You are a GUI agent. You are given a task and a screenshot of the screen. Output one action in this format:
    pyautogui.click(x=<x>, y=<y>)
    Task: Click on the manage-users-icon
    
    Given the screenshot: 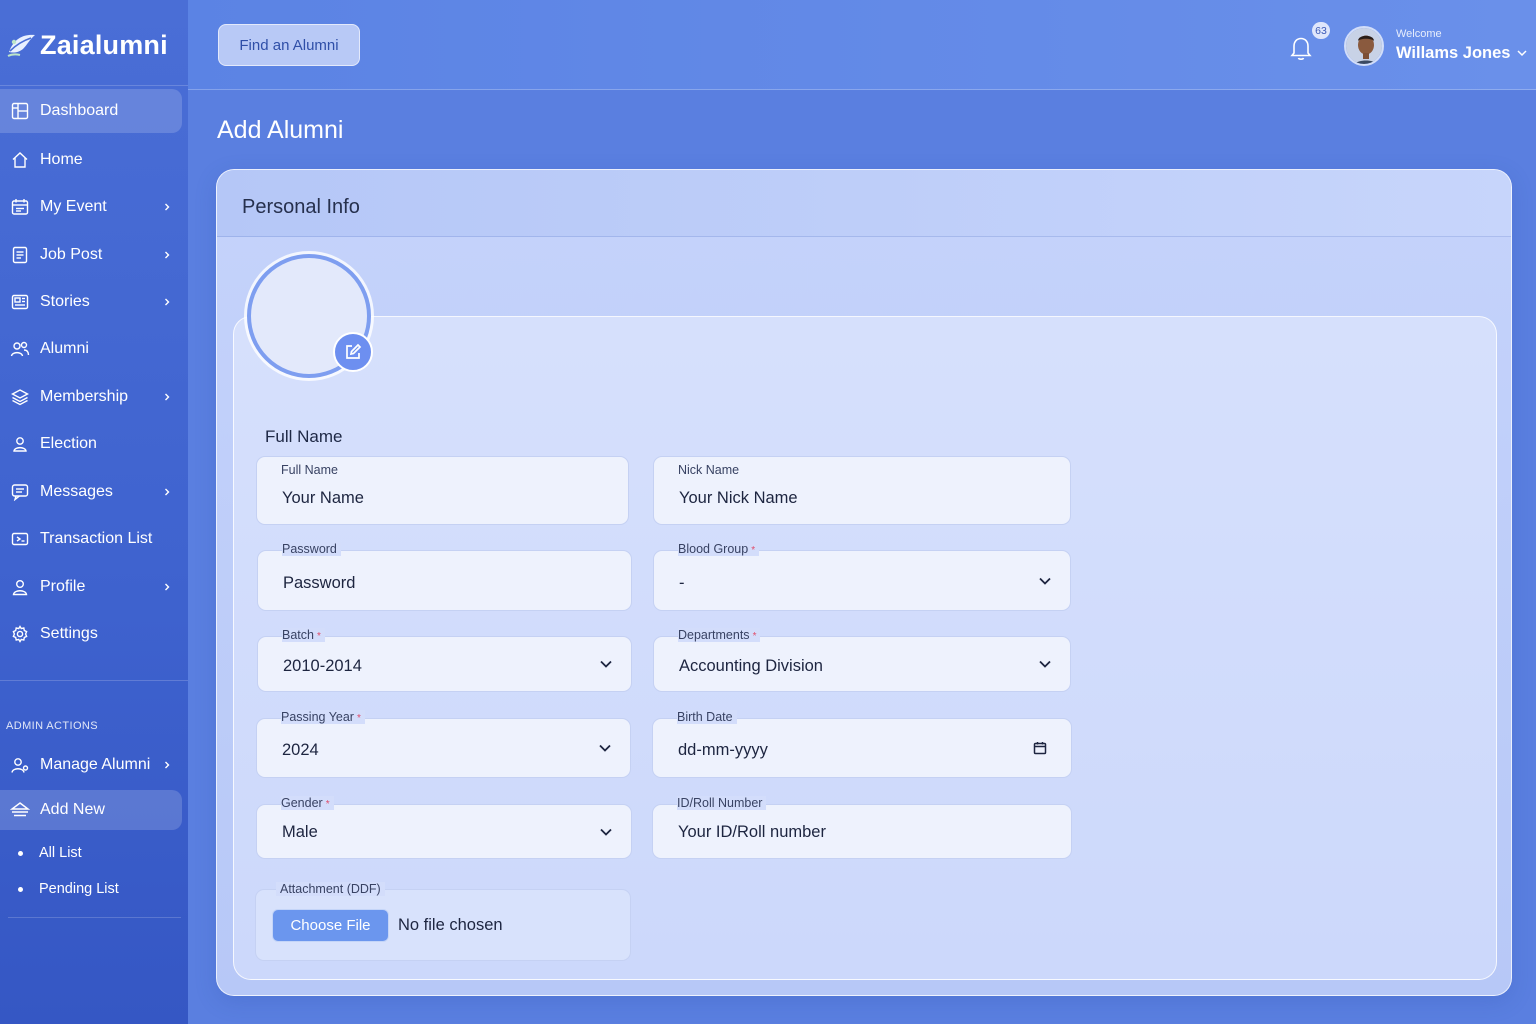 What is the action you would take?
    pyautogui.click(x=20, y=765)
    